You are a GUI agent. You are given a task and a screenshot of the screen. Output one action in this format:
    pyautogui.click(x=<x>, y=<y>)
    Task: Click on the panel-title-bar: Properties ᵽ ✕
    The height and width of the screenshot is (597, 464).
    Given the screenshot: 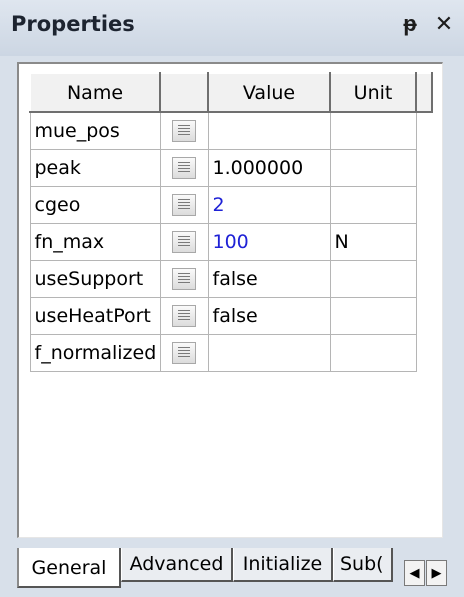 What is the action you would take?
    pyautogui.click(x=232, y=28)
    